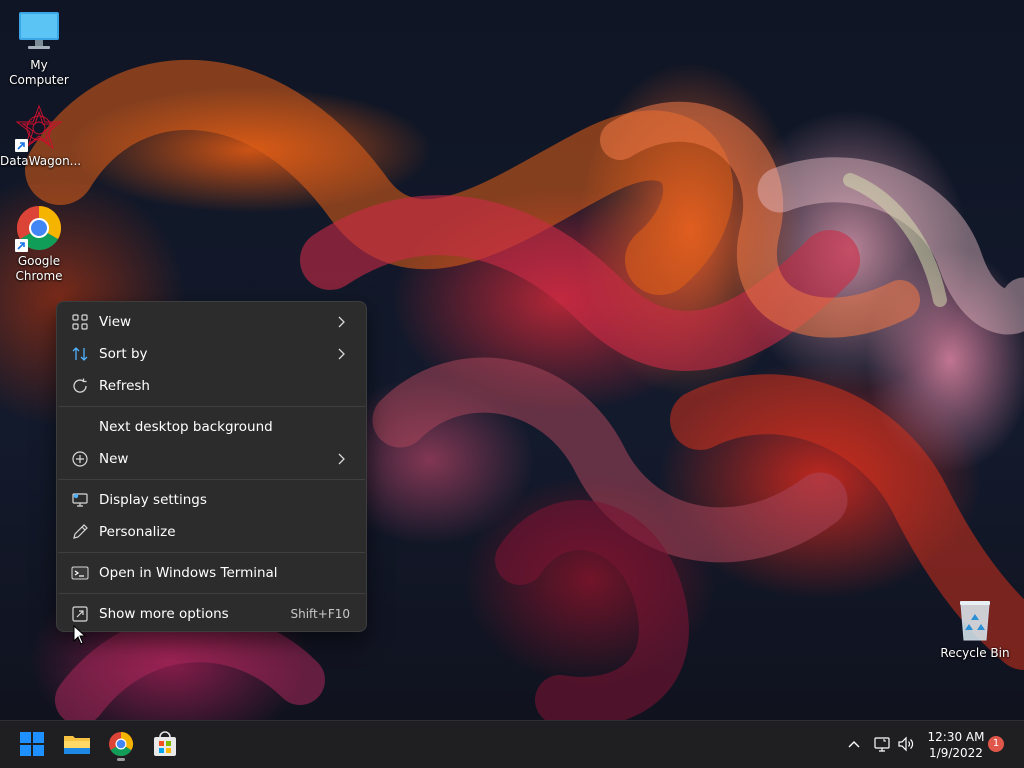 The width and height of the screenshot is (1024, 768). I want to click on clock-date: 1/9/2022, so click(956, 753).